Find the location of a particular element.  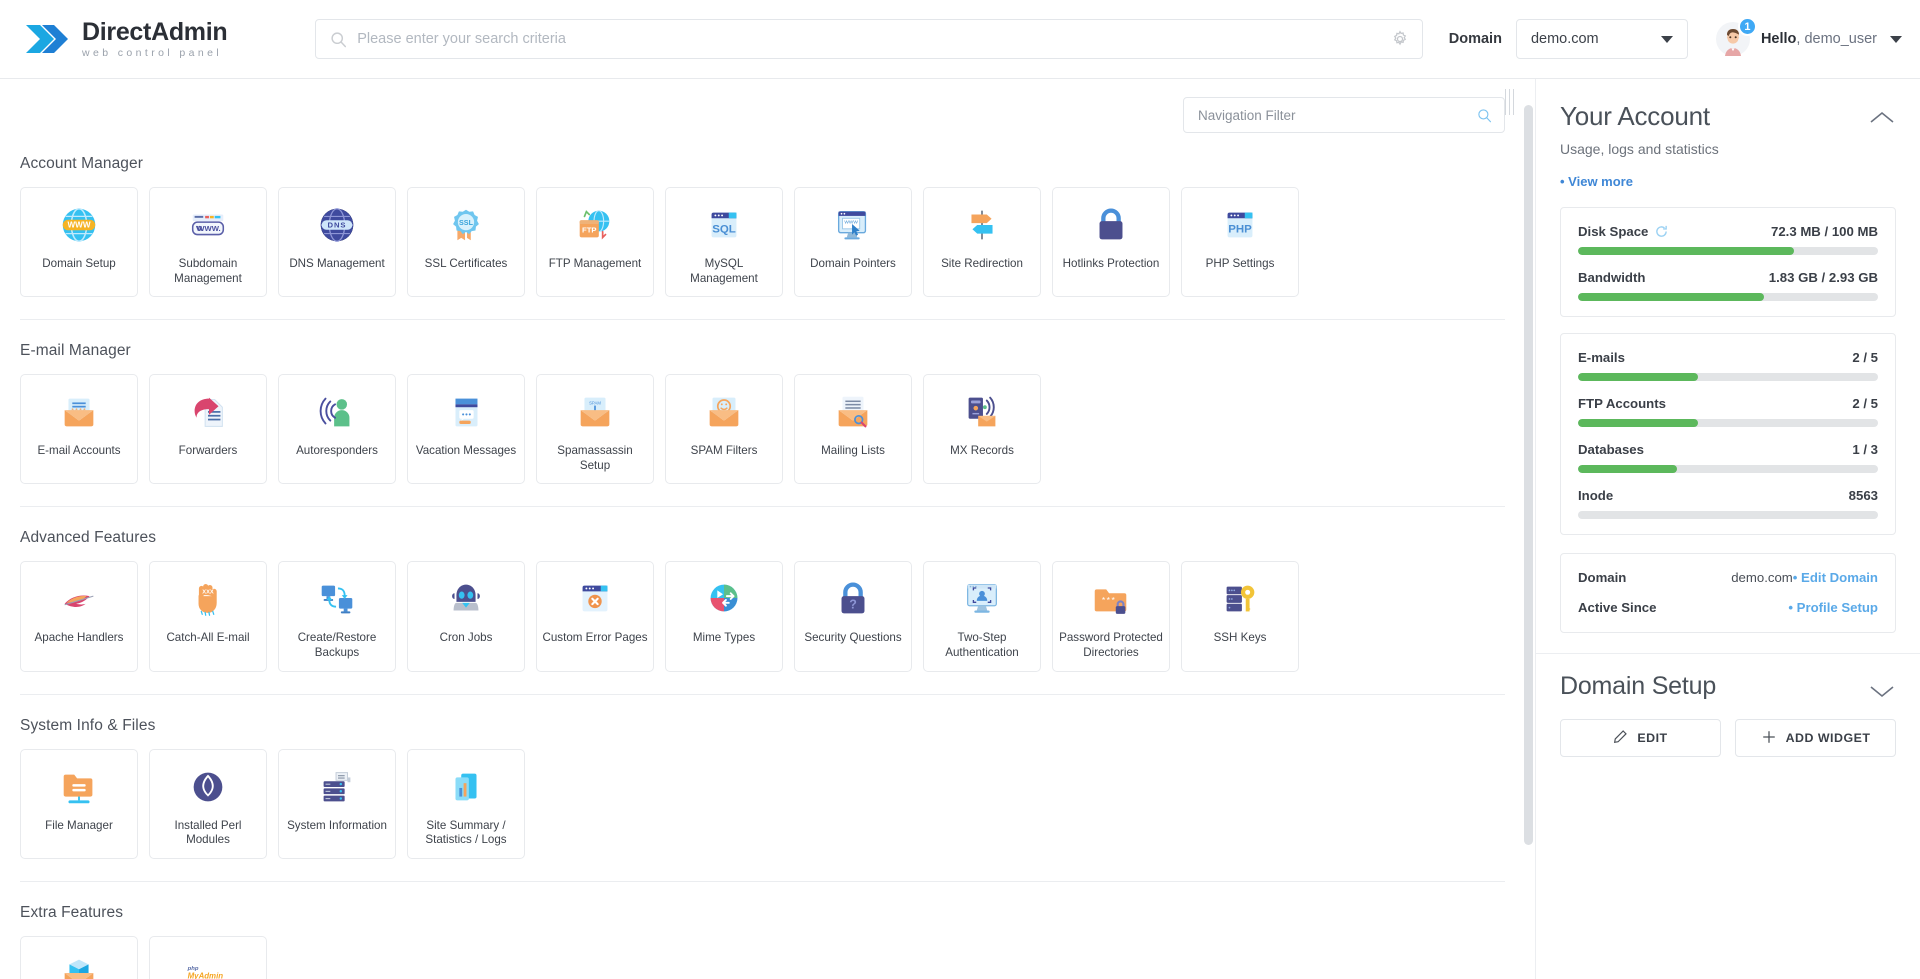

feature-tile: SSL SSL Certificates is located at coordinates (466, 242).